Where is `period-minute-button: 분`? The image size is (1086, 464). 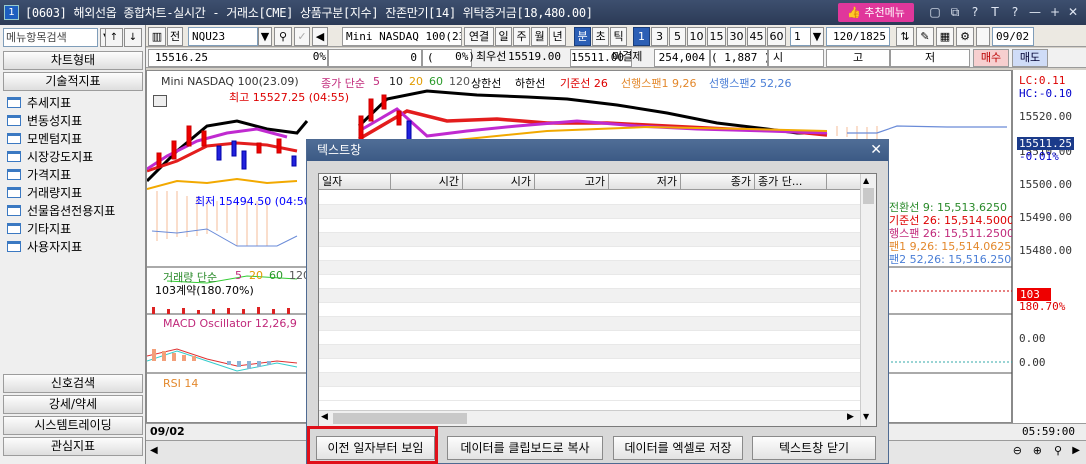 period-minute-button: 분 is located at coordinates (582, 36).